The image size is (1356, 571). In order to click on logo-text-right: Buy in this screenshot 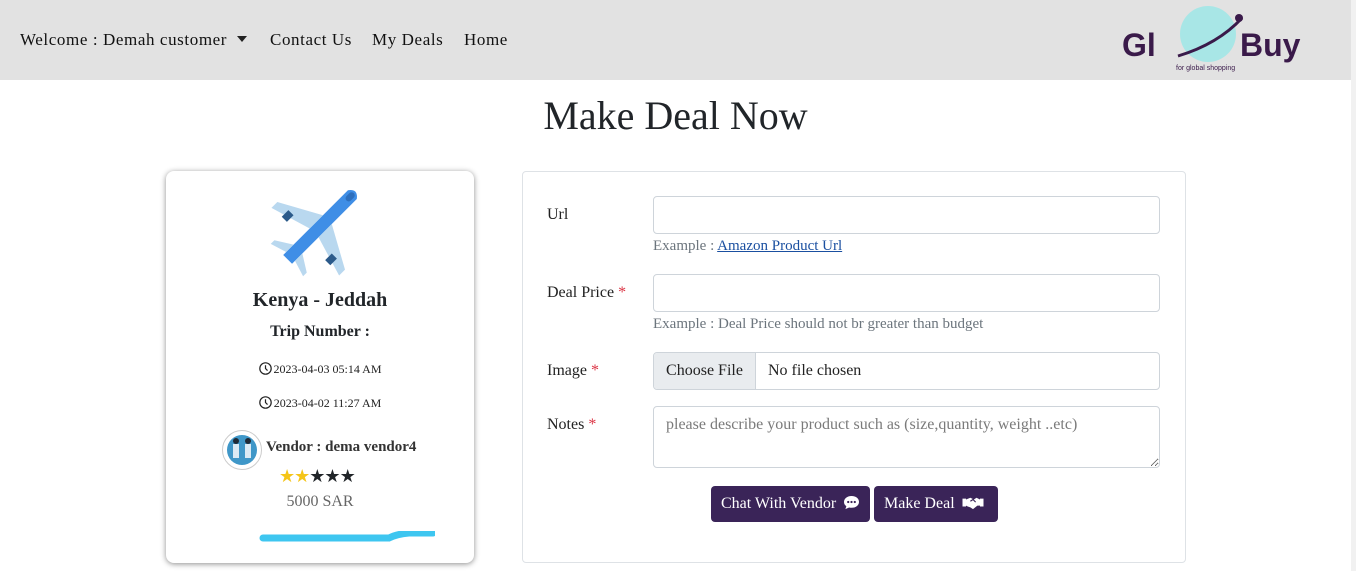, I will do `click(1270, 45)`.